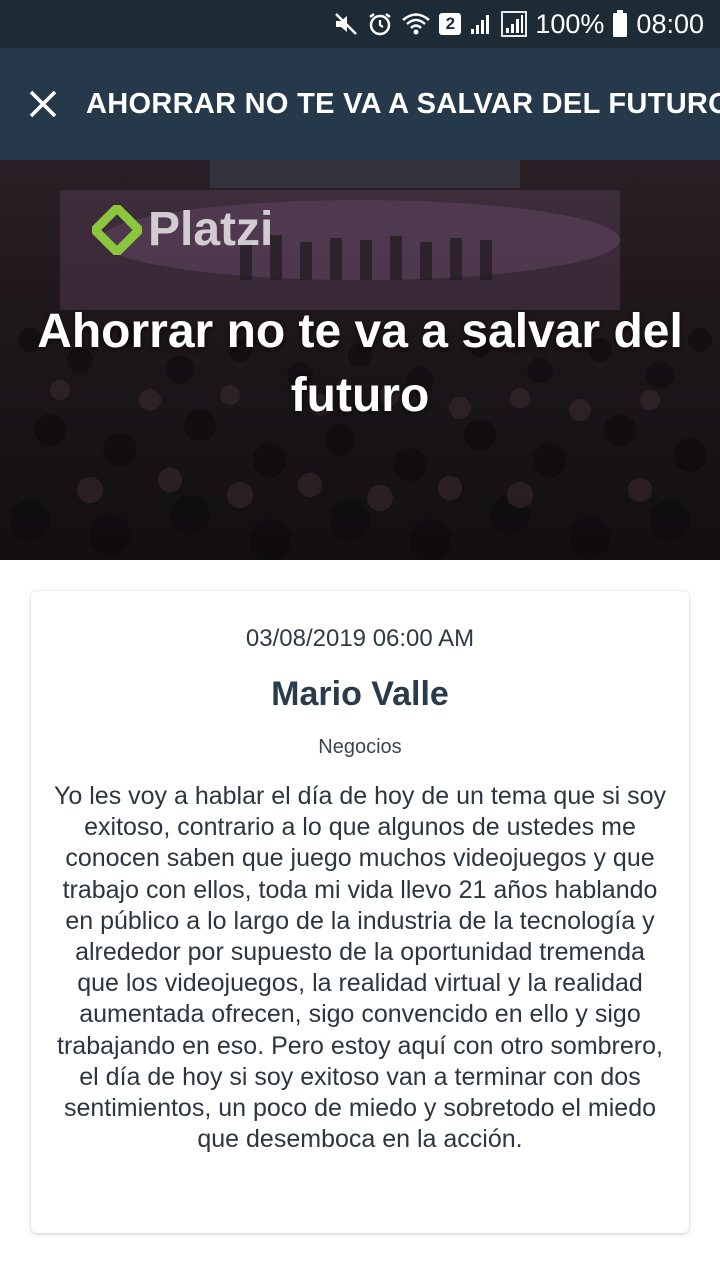 Image resolution: width=720 pixels, height=1280 pixels. Describe the element at coordinates (360, 694) in the screenshot. I see `author-name: Mario Valle` at that location.